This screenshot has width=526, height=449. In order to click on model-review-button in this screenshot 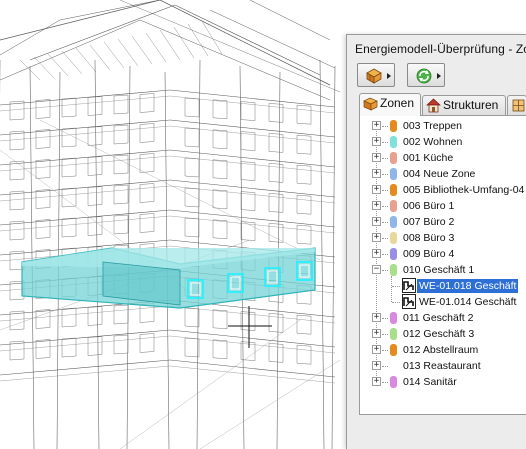, I will do `click(376, 75)`.